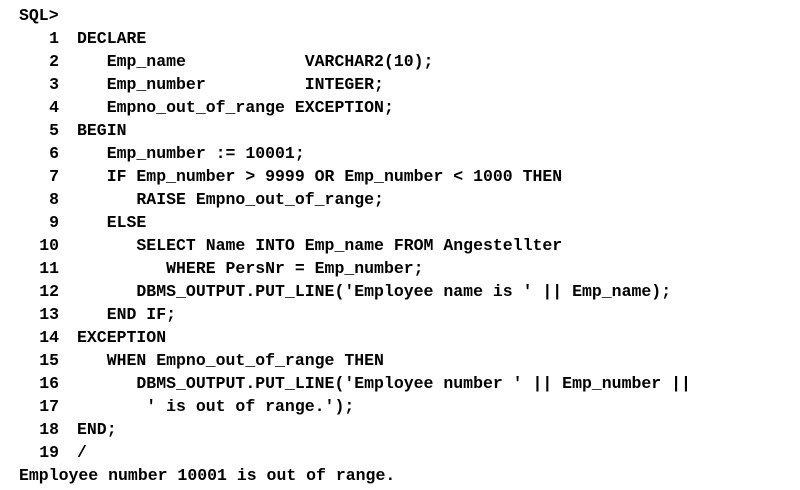 This screenshot has width=800, height=490. What do you see at coordinates (54, 84) in the screenshot?
I see `line-number: 3` at bounding box center [54, 84].